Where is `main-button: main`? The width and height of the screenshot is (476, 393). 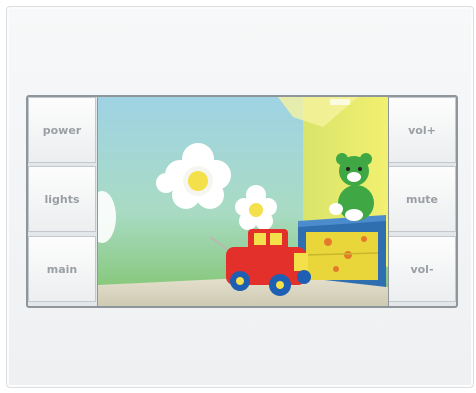 main-button: main is located at coordinates (62, 269).